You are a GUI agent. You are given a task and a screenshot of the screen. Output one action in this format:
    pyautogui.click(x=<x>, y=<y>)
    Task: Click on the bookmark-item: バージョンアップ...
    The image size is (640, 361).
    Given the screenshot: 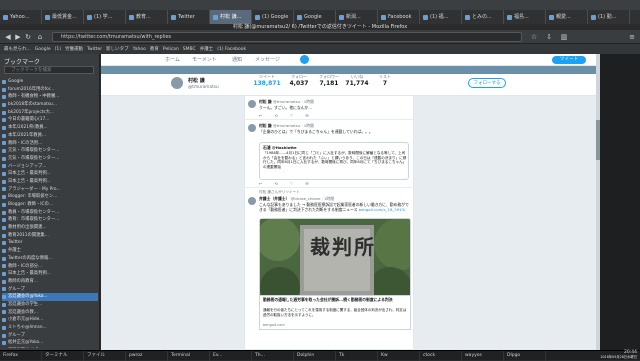 What is the action you would take?
    pyautogui.click(x=50, y=167)
    